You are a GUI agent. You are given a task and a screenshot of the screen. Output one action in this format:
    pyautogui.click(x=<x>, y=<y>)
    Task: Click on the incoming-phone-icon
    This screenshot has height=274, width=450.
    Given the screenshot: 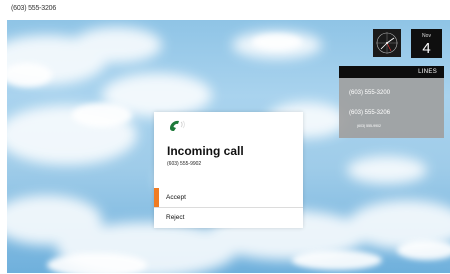 What is the action you would take?
    pyautogui.click(x=177, y=125)
    